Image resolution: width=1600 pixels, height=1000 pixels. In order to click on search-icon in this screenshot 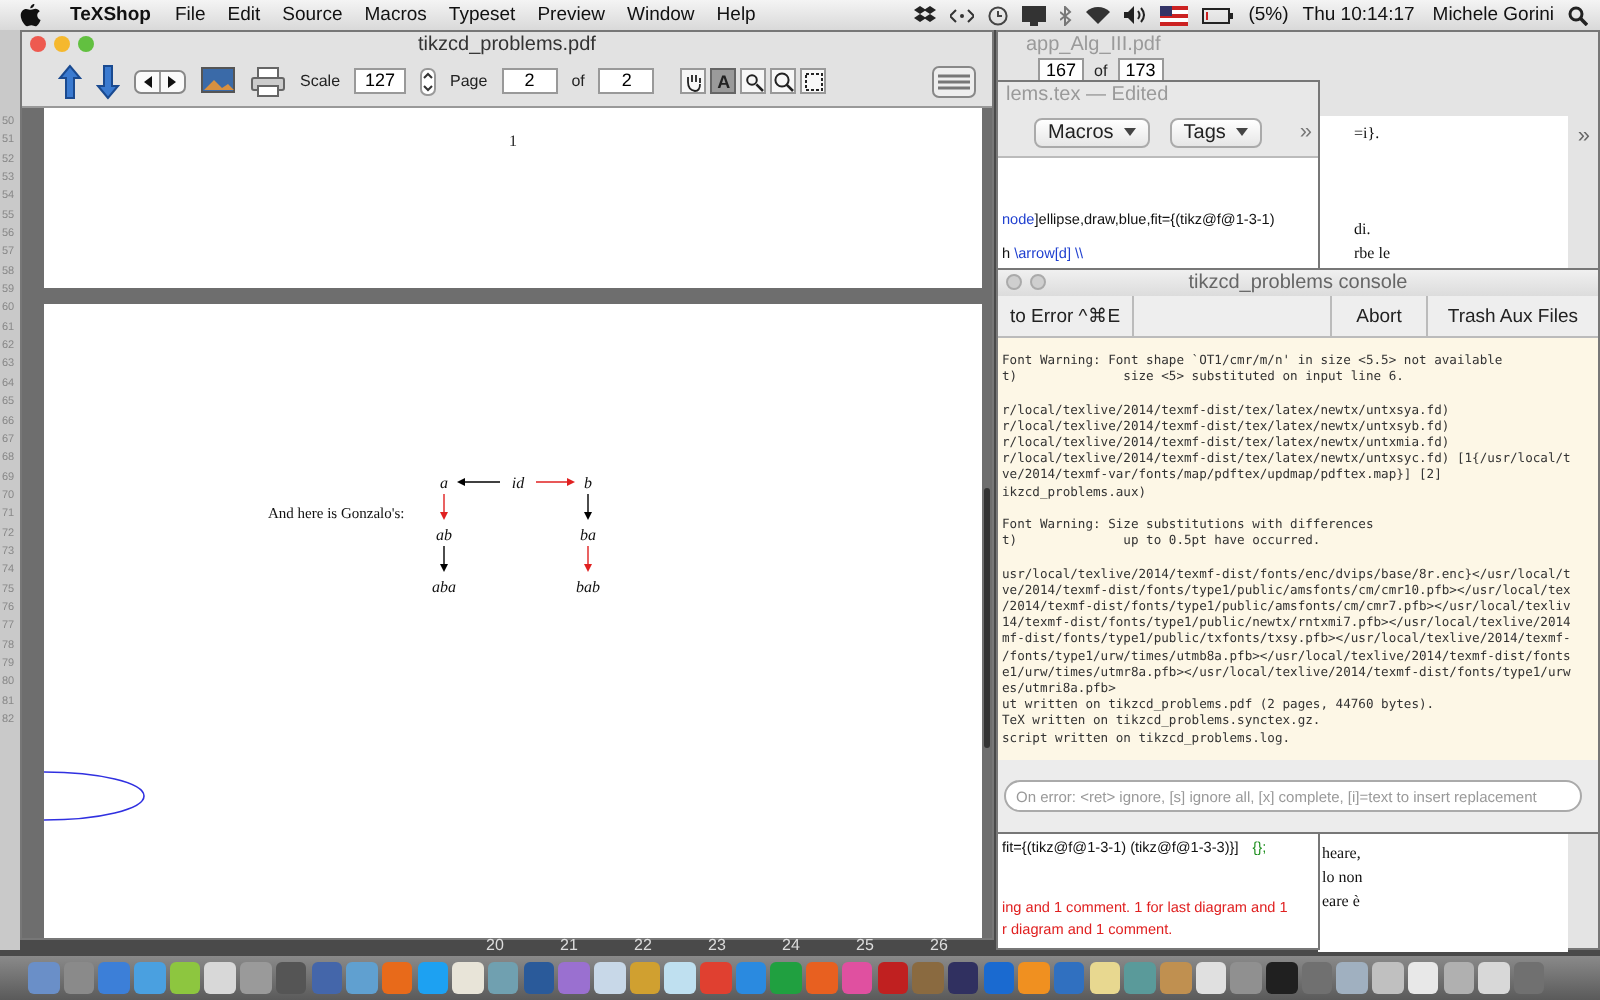, I will do `click(1578, 15)`.